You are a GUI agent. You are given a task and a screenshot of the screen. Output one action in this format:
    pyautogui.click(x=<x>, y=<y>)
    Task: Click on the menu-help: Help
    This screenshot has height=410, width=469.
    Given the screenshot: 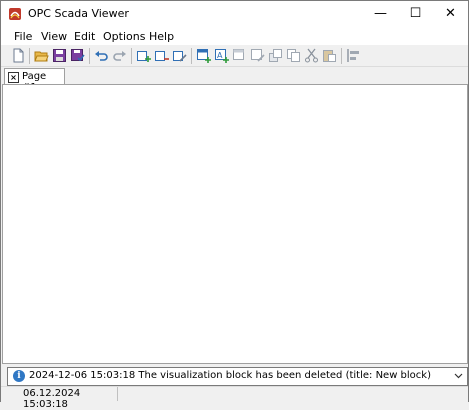 What is the action you would take?
    pyautogui.click(x=161, y=36)
    